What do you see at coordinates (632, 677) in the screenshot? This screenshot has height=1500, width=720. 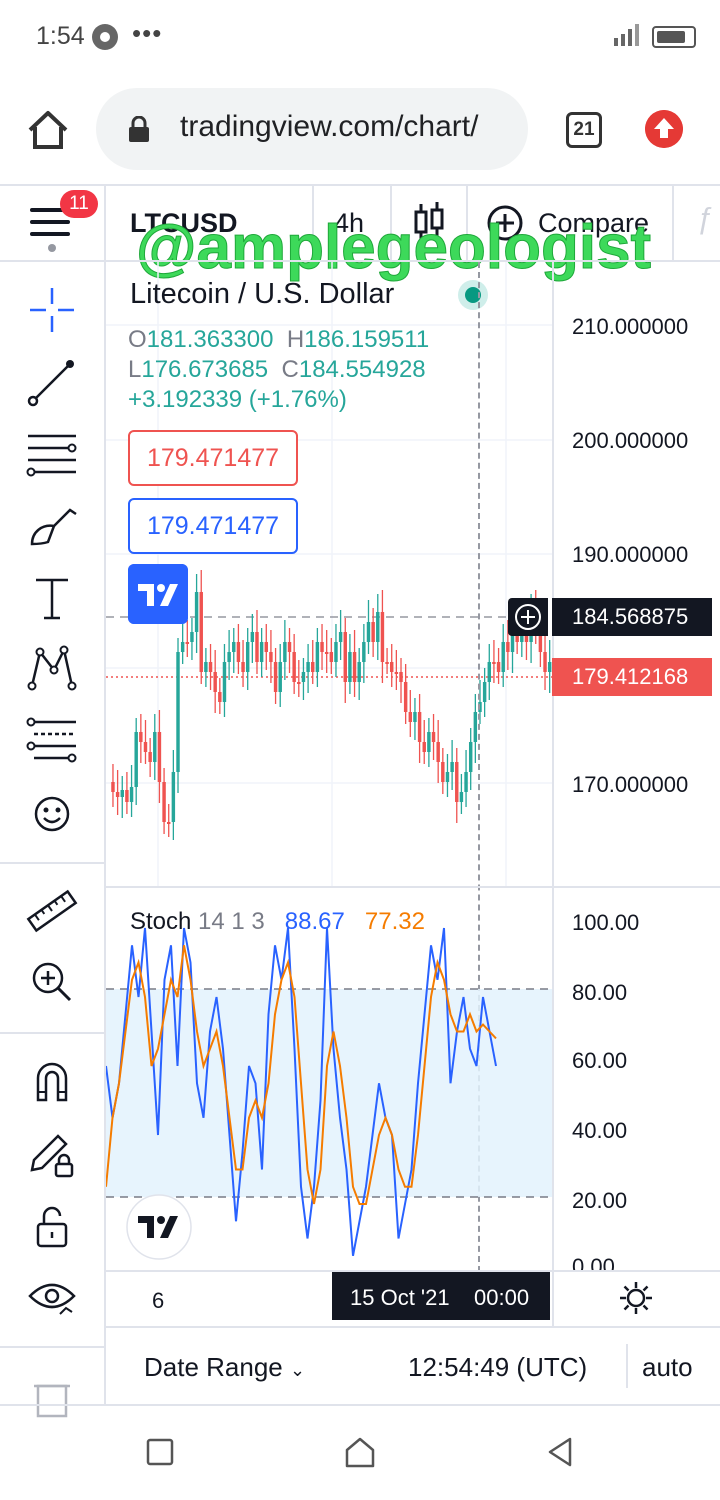 I see `last-price-tag: 179.412168` at bounding box center [632, 677].